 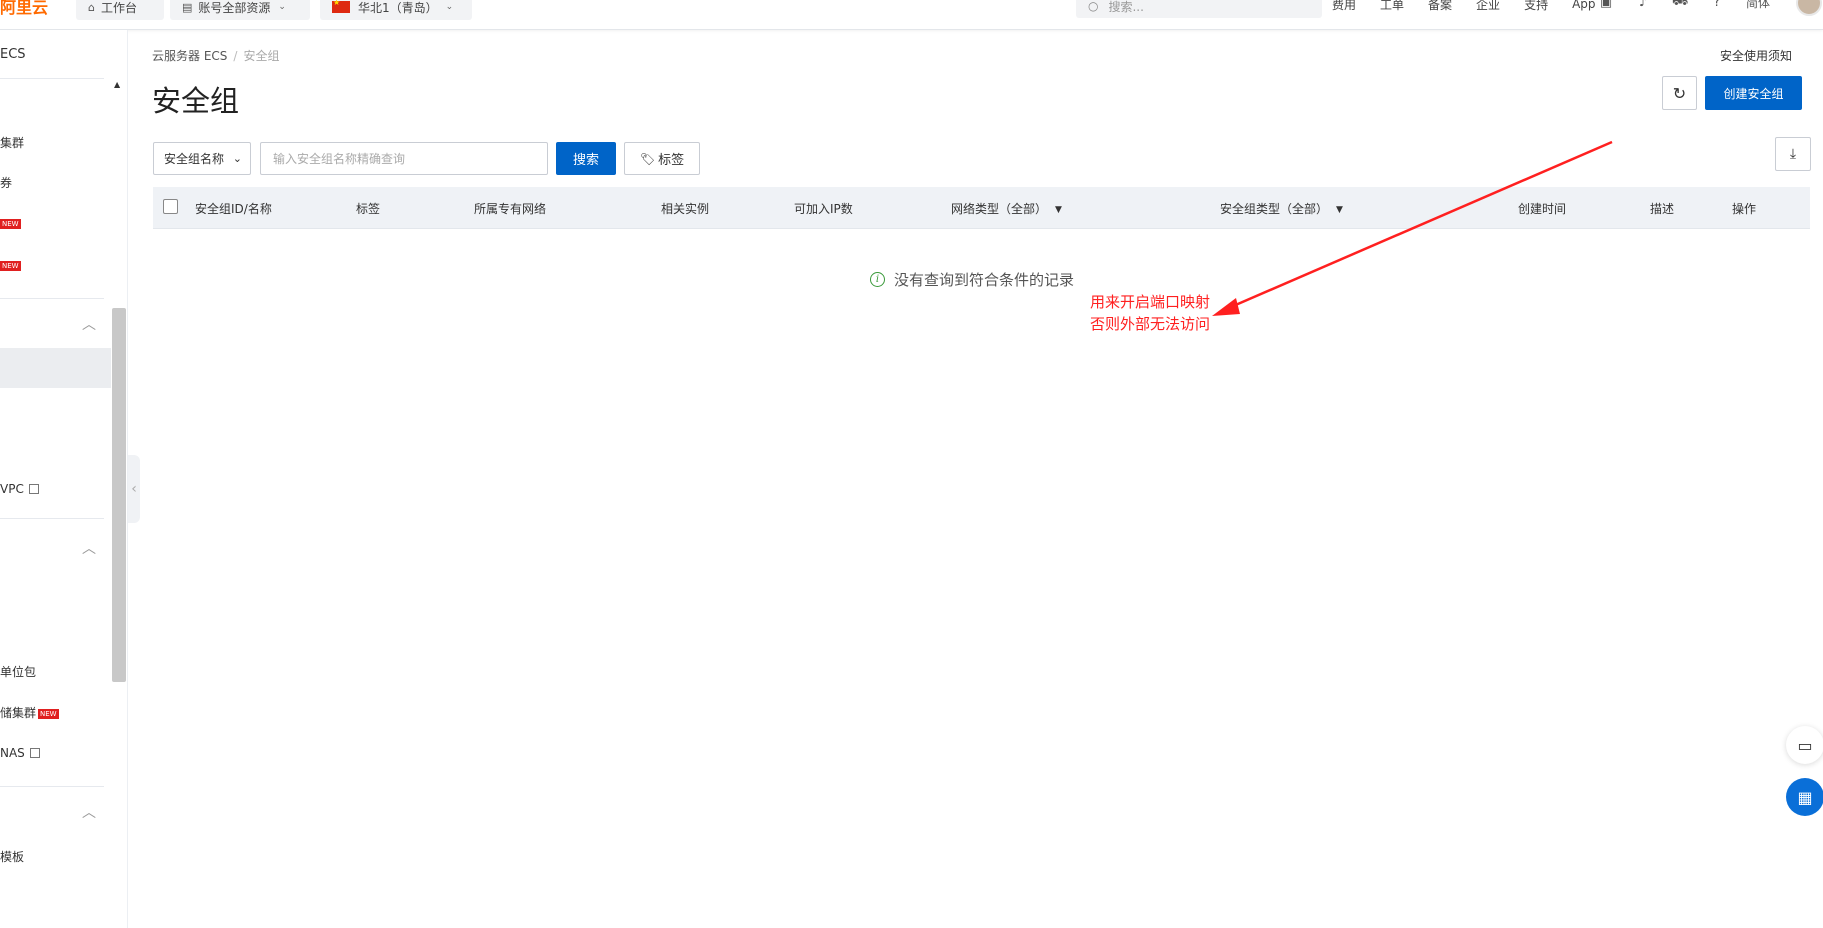 What do you see at coordinates (1606, 5) in the screenshot?
I see `terminal-icon: ▣` at bounding box center [1606, 5].